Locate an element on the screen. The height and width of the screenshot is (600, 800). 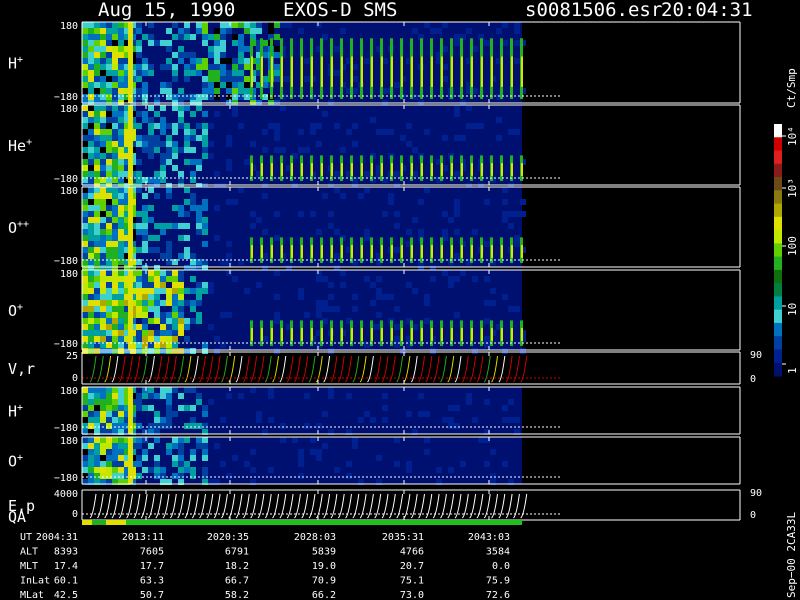
color-scale: 10⁴ 10³ 100 10 1 is located at coordinates (786, 250).